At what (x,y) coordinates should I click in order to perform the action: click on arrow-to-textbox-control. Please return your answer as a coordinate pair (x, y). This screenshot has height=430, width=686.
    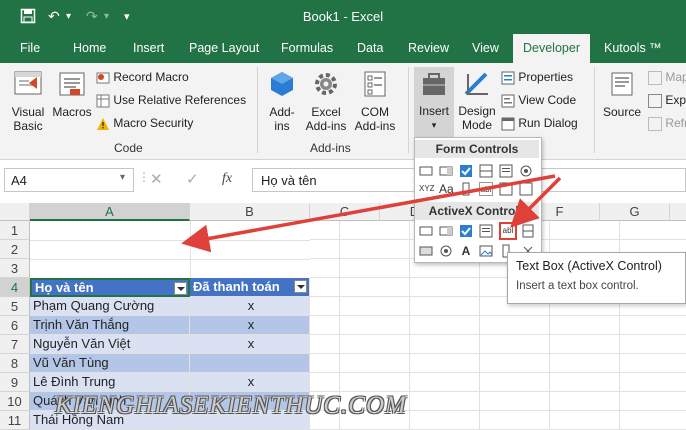
    Looking at the image, I should click on (536, 202).